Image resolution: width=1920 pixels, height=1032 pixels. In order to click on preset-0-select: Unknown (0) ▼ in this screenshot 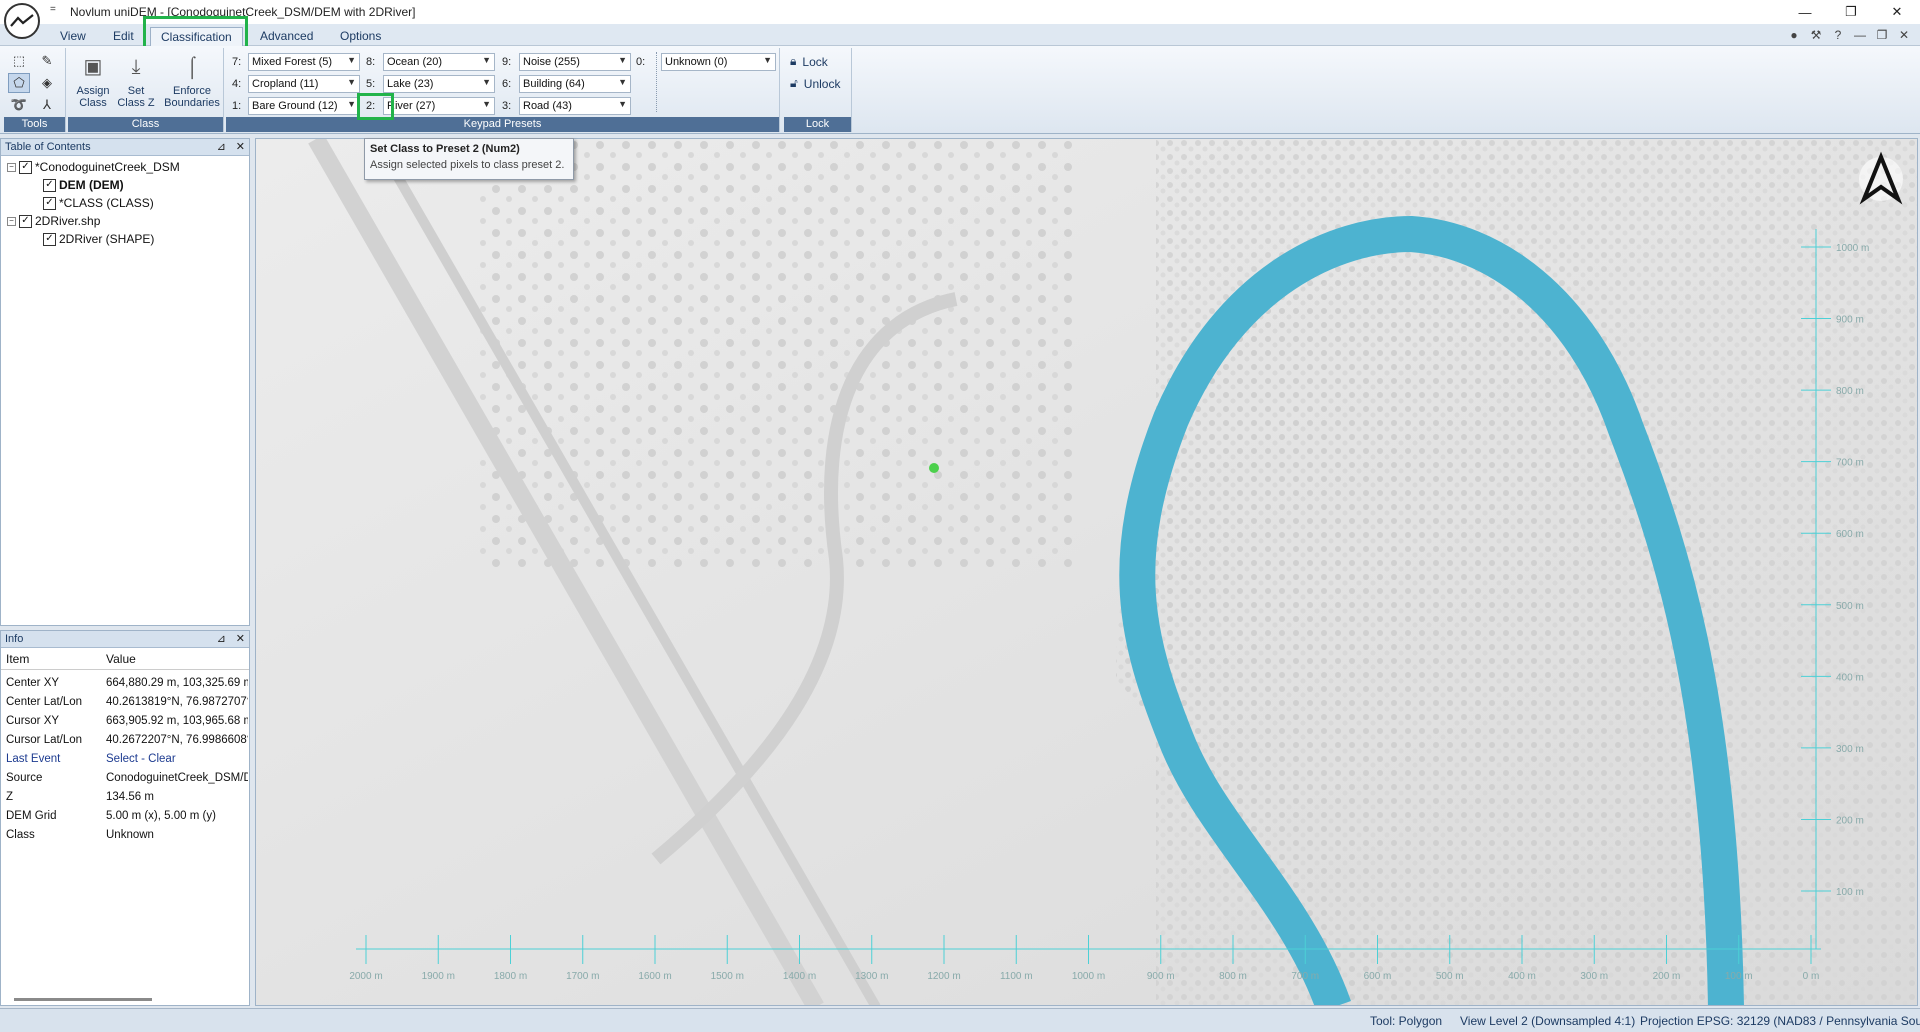, I will do `click(718, 62)`.